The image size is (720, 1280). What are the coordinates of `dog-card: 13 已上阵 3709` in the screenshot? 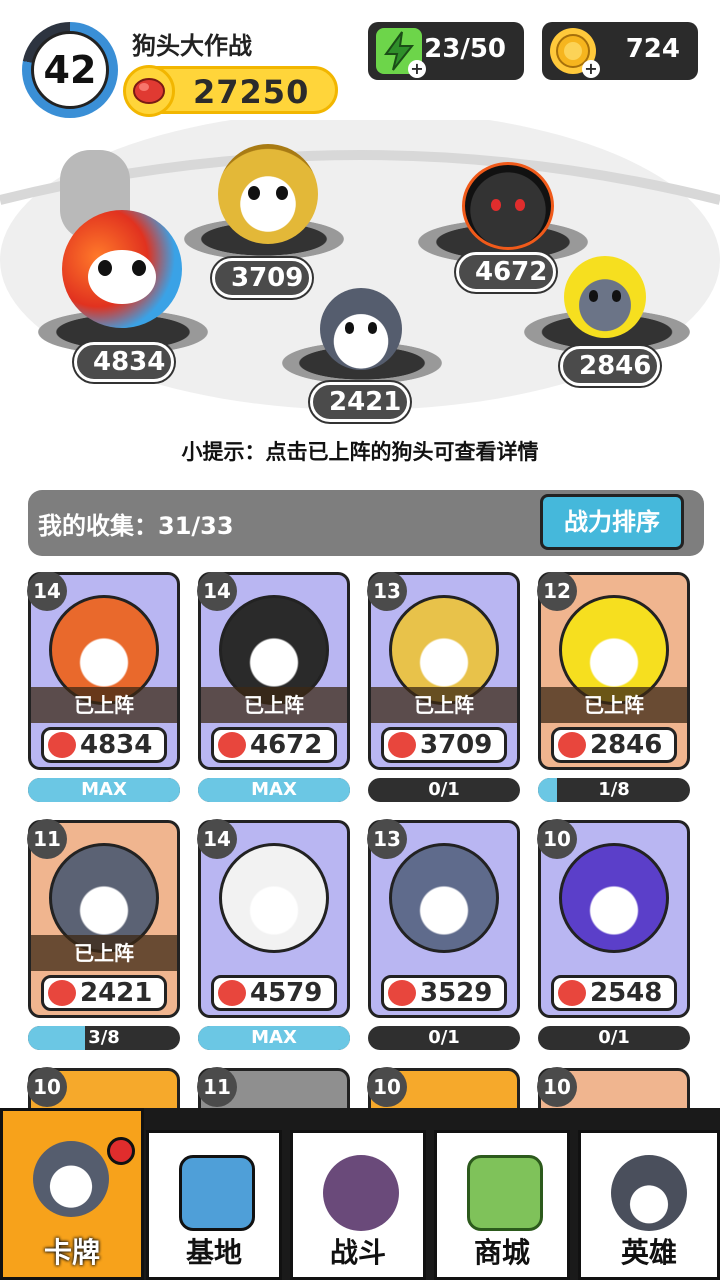 It's located at (443, 671).